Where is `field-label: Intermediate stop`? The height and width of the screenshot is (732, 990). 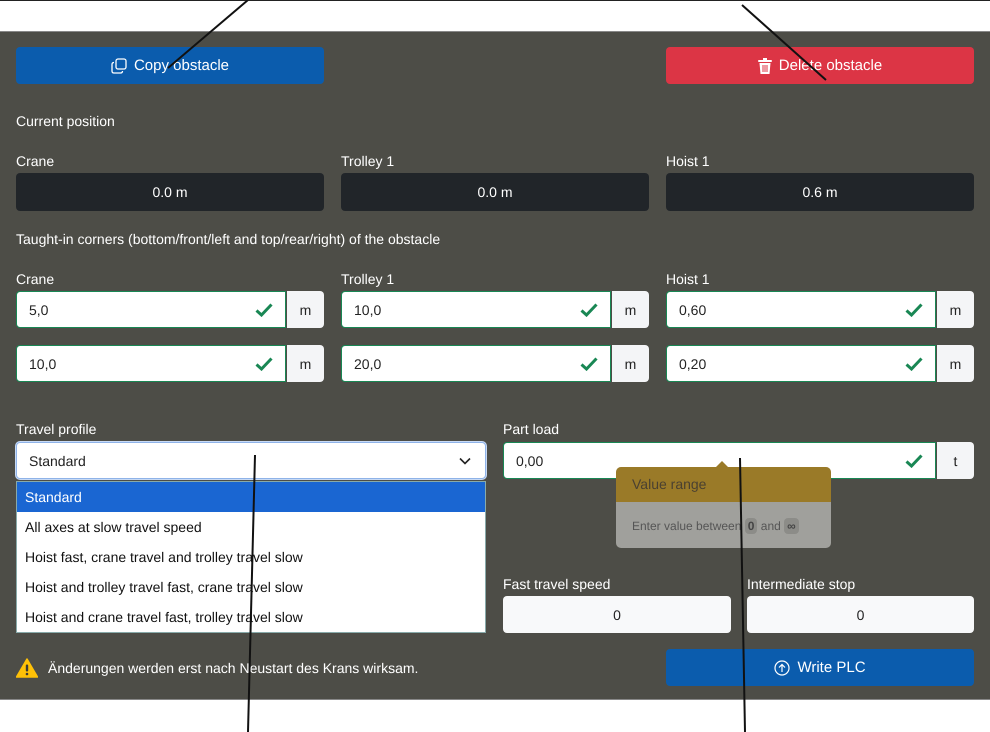
field-label: Intermediate stop is located at coordinates (801, 584).